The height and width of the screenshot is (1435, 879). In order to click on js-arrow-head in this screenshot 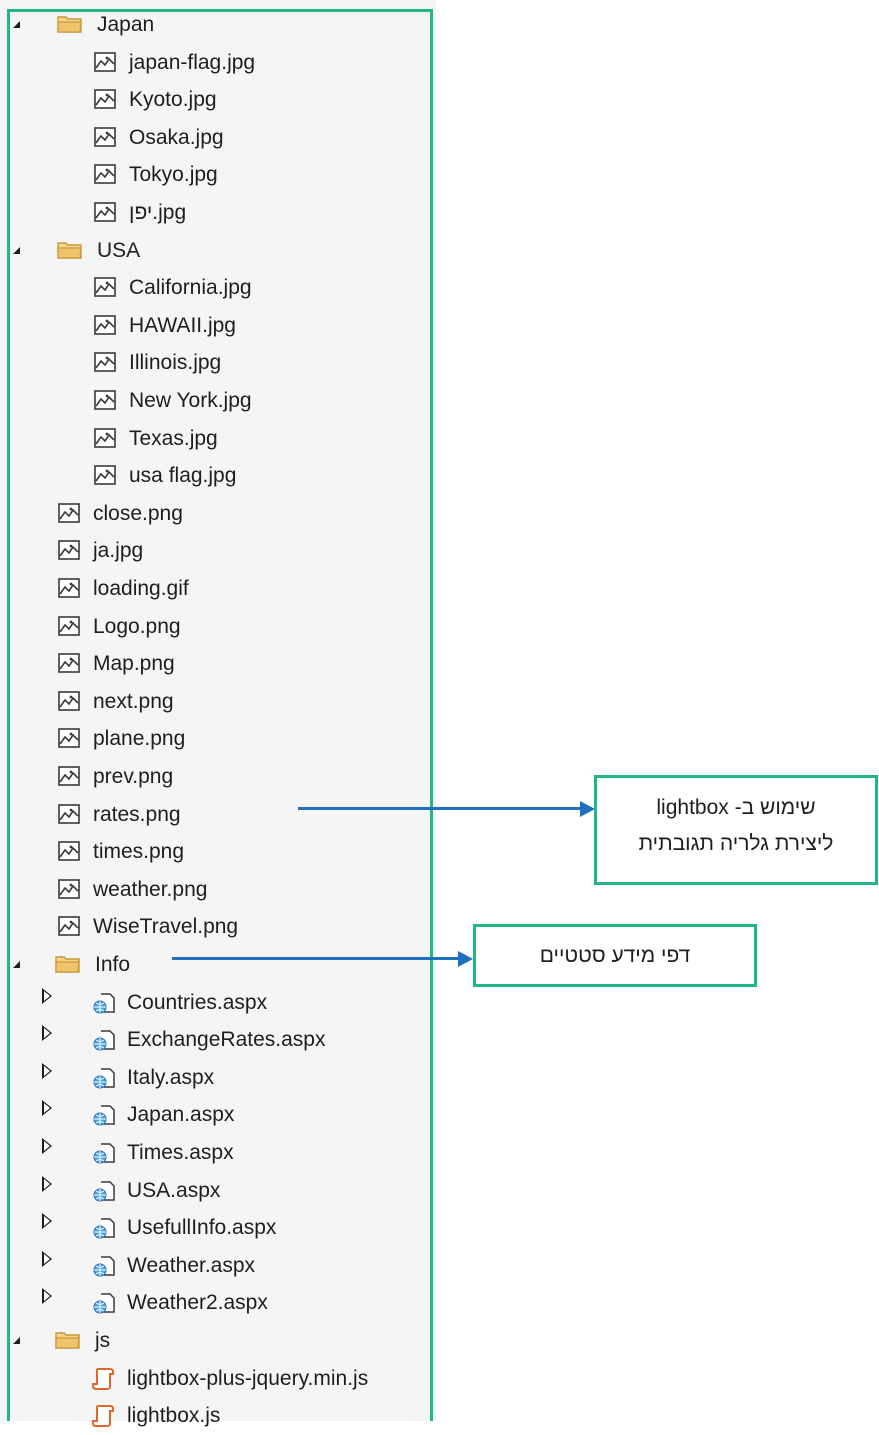, I will do `click(587, 809)`.